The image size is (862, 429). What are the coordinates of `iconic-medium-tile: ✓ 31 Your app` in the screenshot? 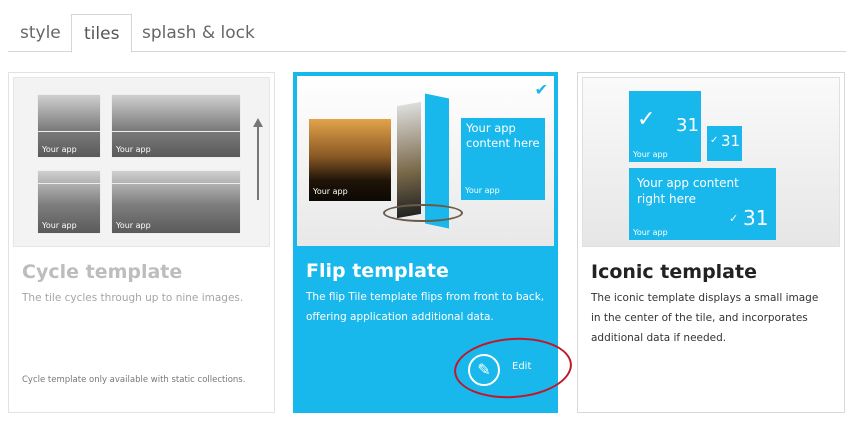 It's located at (665, 126).